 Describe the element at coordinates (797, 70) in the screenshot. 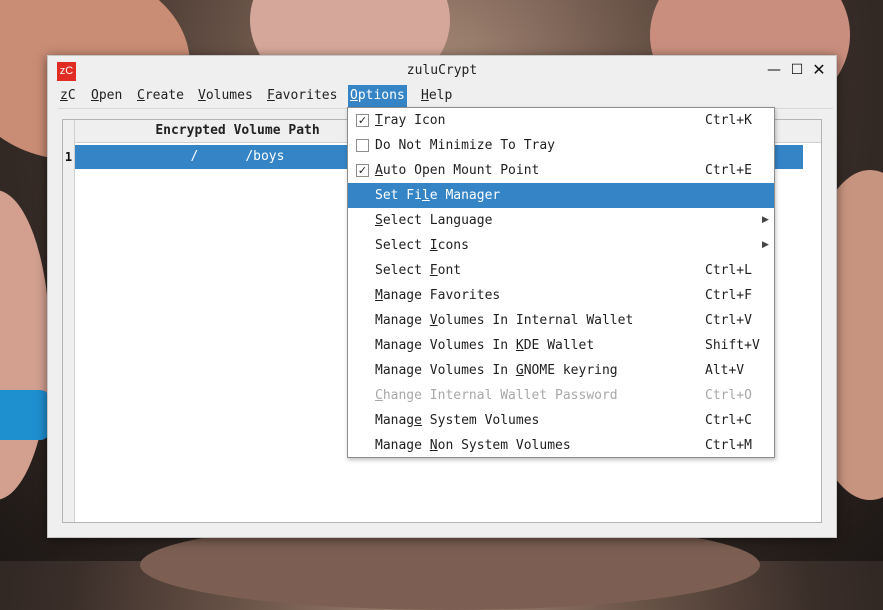

I see `maximize-button: ☐` at that location.